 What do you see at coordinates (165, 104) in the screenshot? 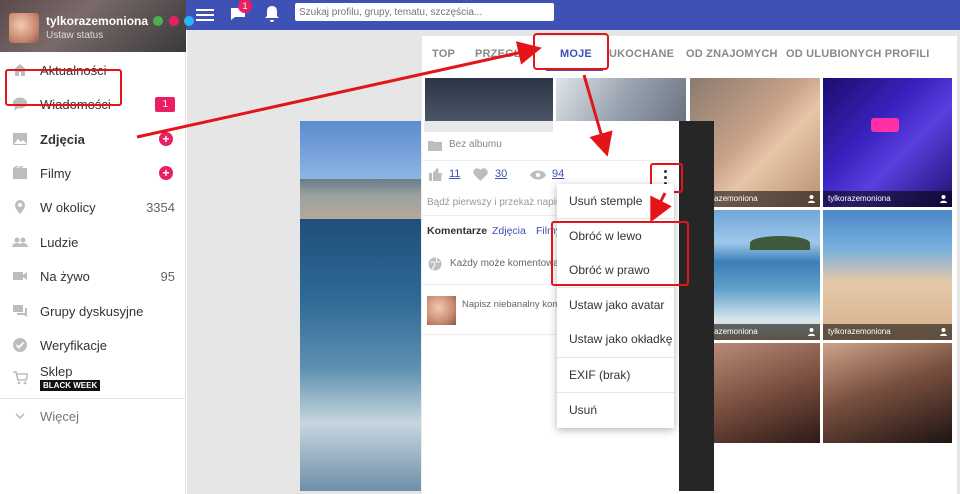
I see `messages-badge: 1` at bounding box center [165, 104].